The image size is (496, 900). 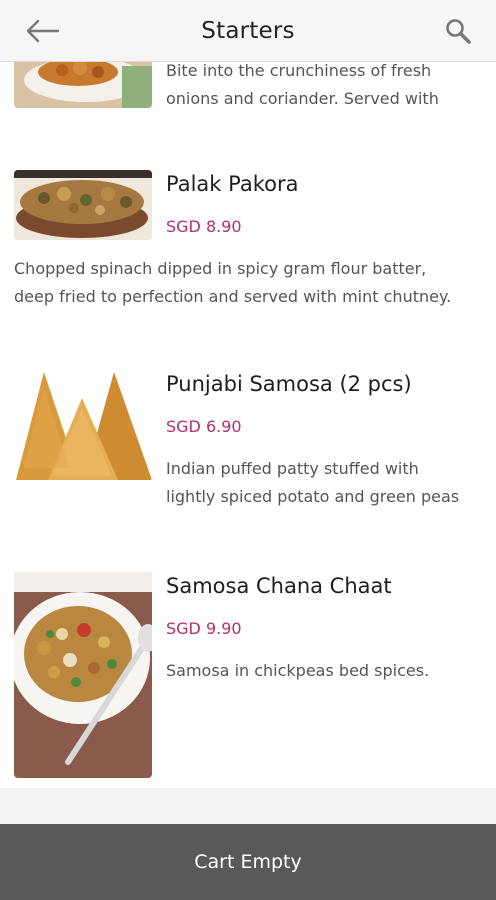 What do you see at coordinates (204, 226) in the screenshot?
I see `item-price: SGD 8.90` at bounding box center [204, 226].